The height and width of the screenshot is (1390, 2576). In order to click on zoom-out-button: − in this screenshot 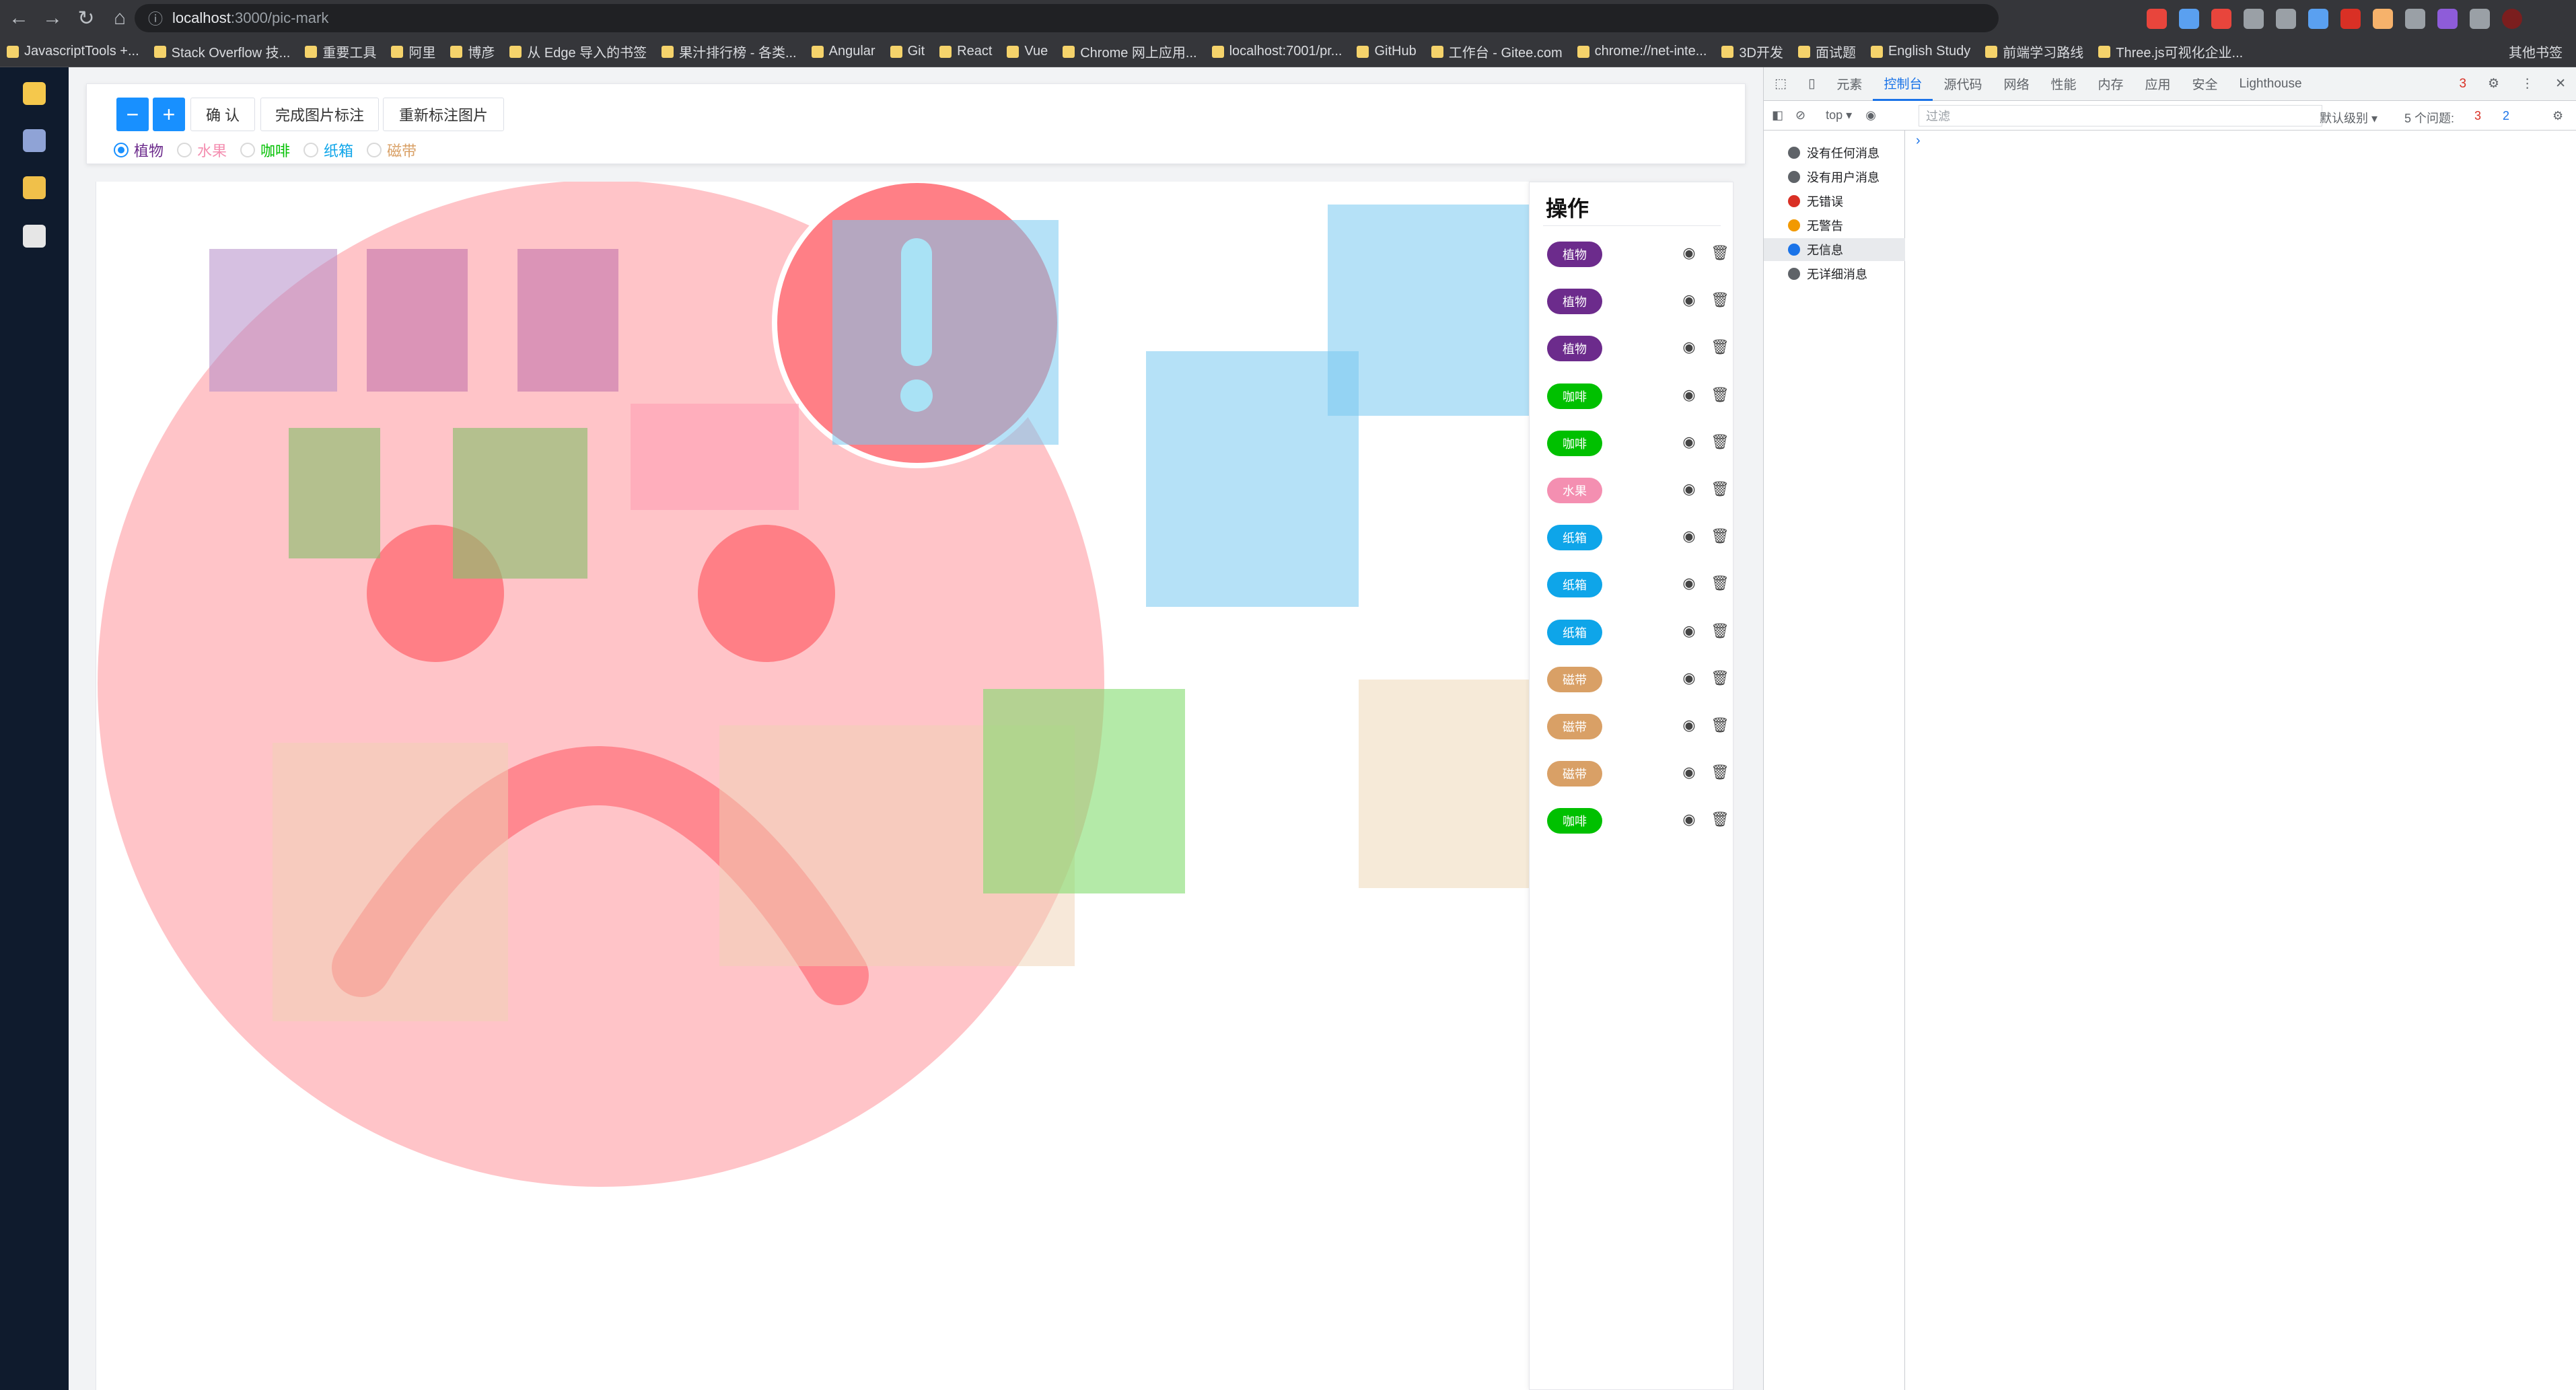, I will do `click(132, 114)`.